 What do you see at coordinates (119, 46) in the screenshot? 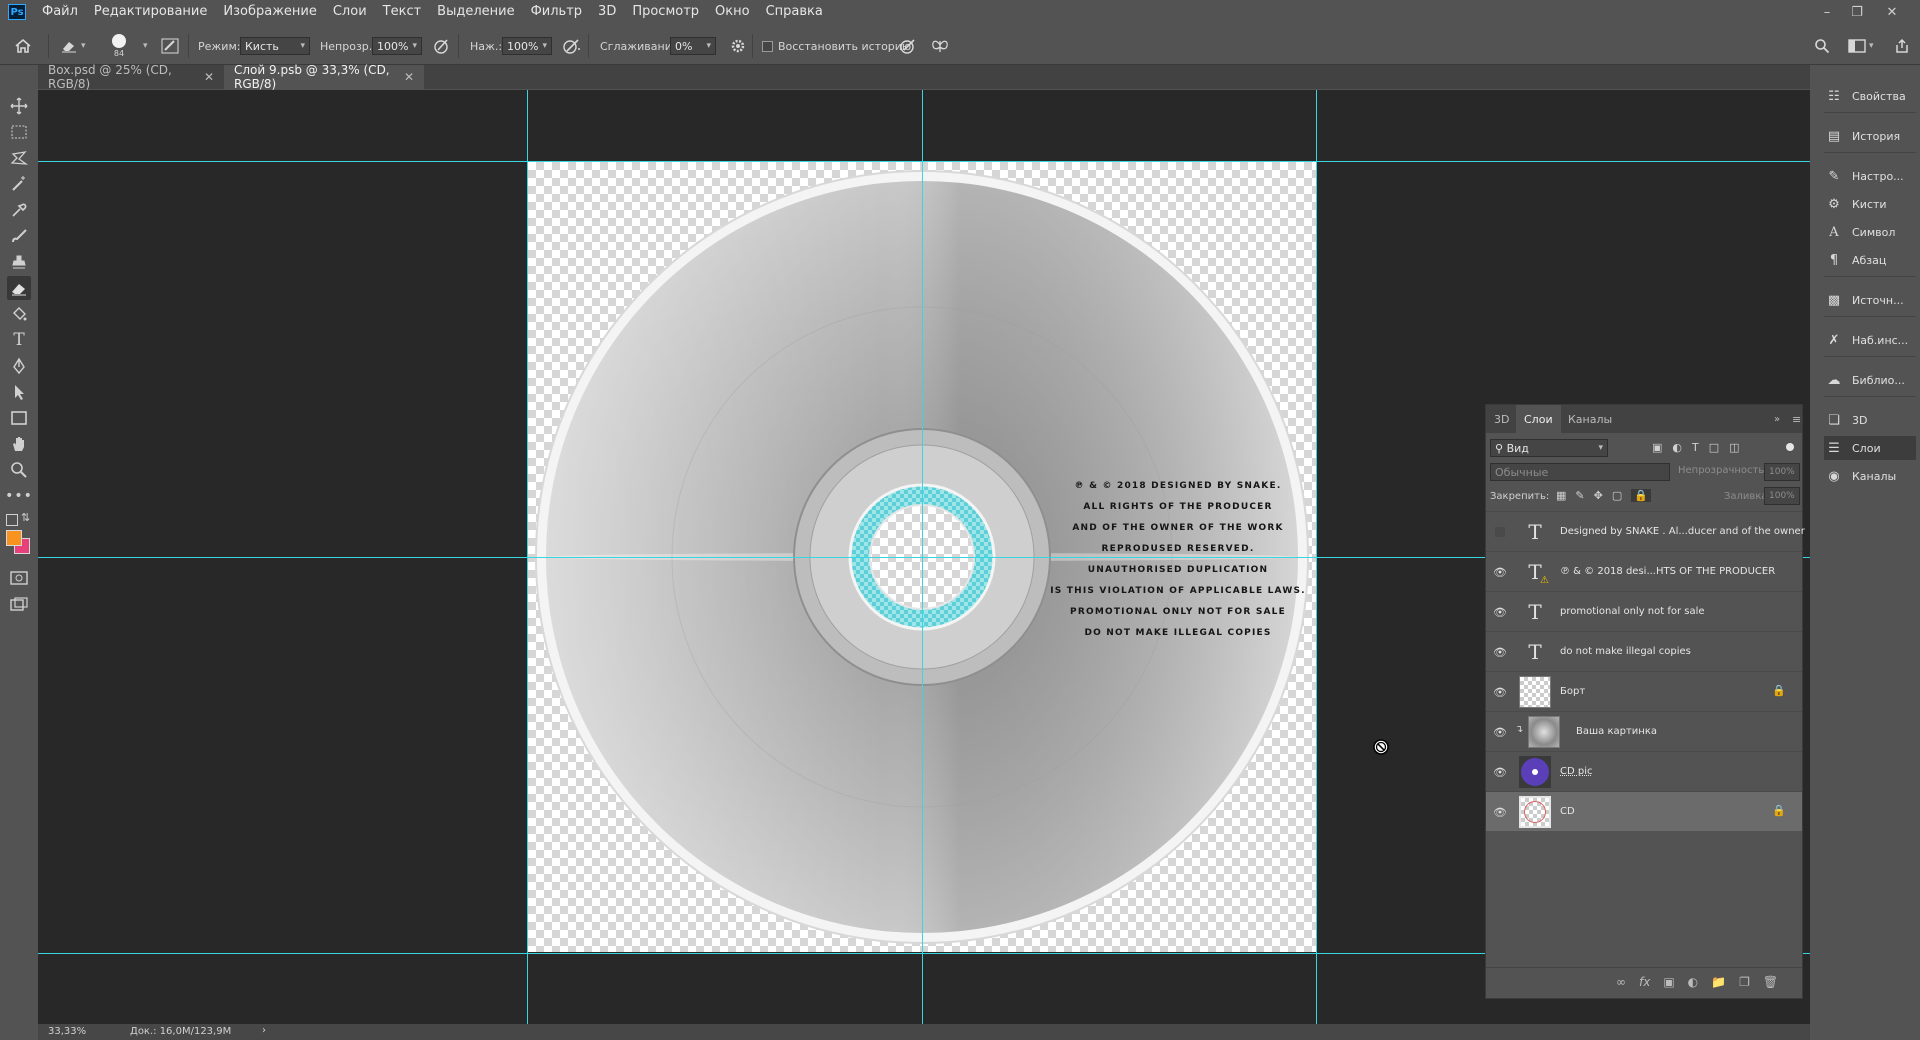
I see `brush-size-picker: 84` at bounding box center [119, 46].